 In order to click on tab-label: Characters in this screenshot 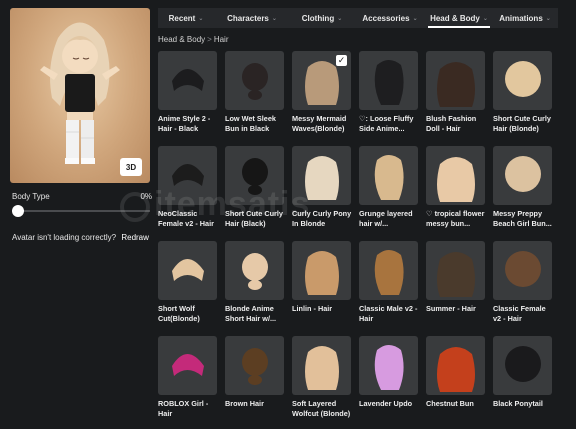, I will do `click(248, 18)`.